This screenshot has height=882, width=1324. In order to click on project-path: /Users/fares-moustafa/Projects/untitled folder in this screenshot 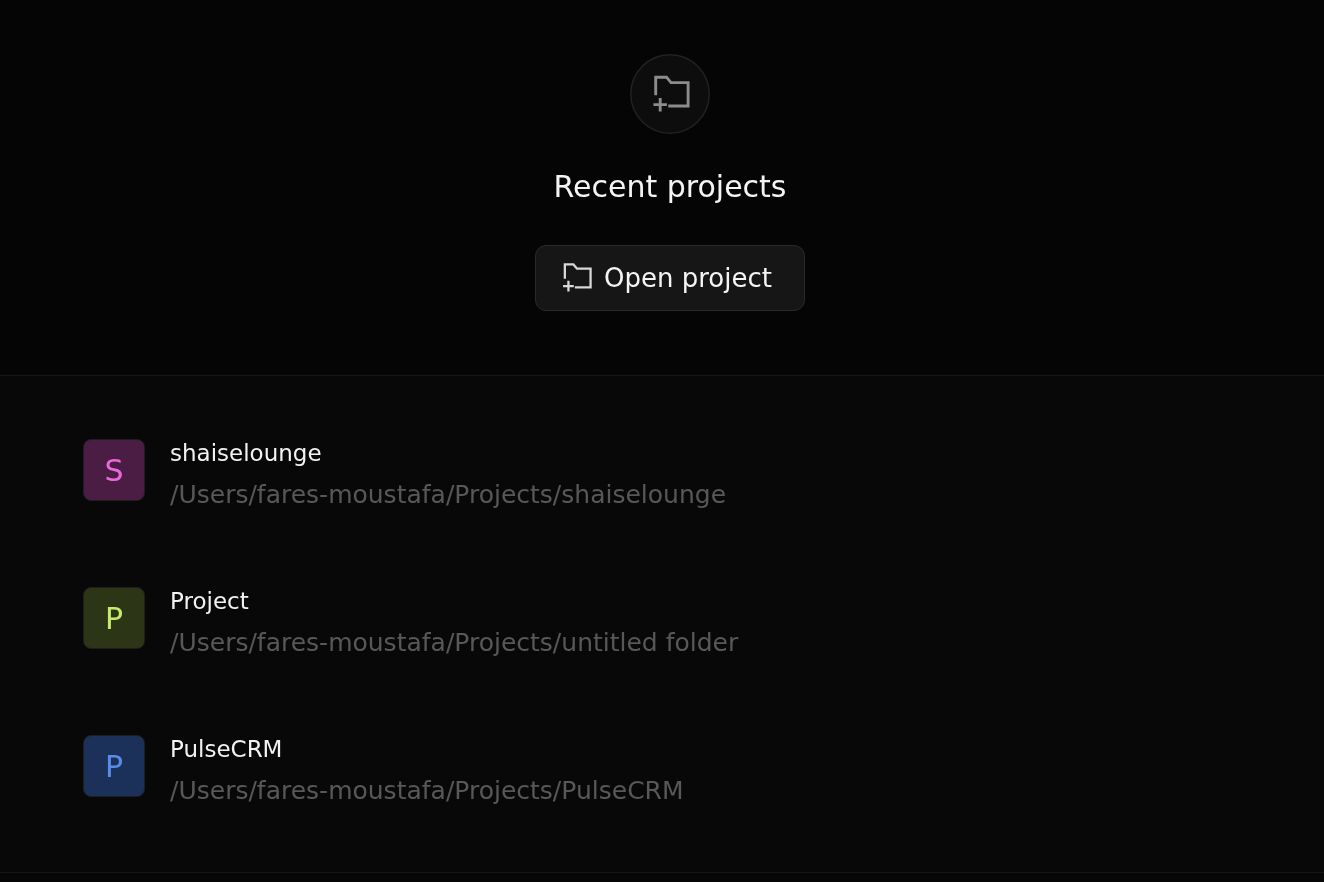, I will do `click(454, 643)`.